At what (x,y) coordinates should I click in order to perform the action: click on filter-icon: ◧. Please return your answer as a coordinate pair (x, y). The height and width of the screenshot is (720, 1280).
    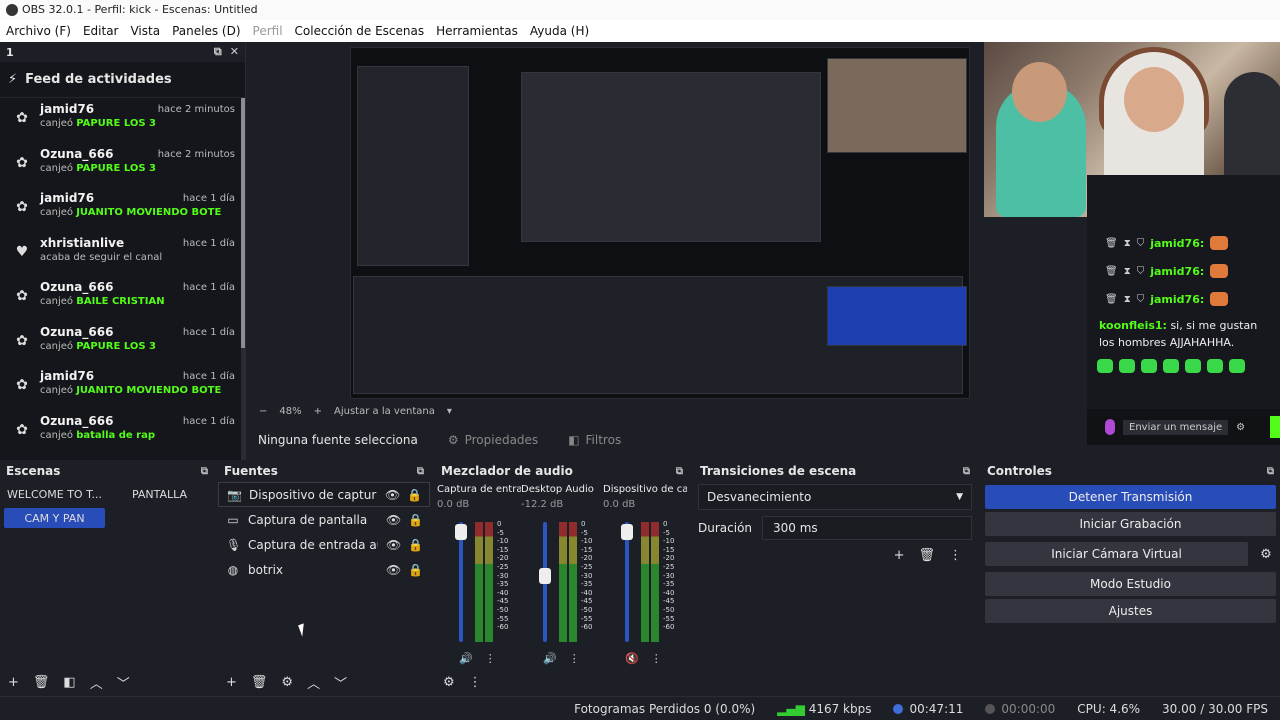
    Looking at the image, I should click on (69, 682).